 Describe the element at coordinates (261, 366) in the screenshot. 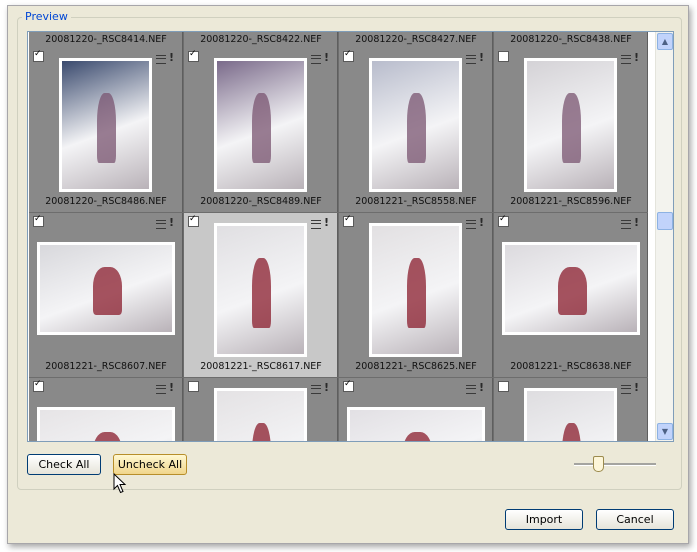

I see `thumbnail-filename: 20081221-_RSC8617.NEF` at that location.